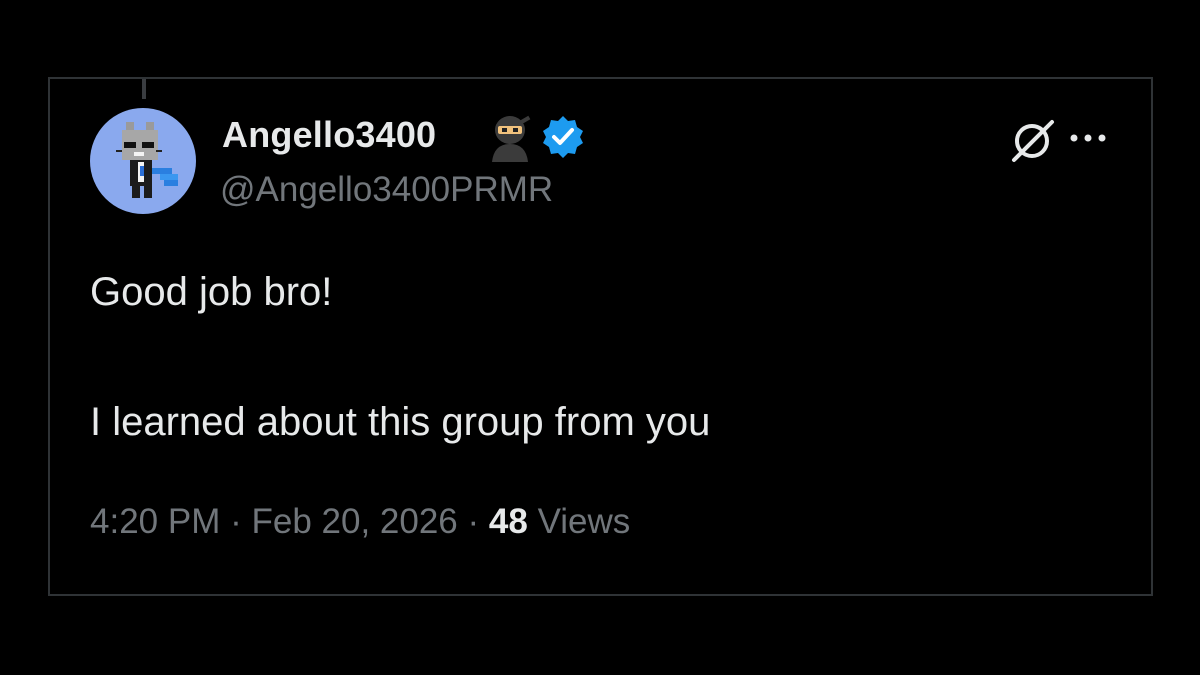 The width and height of the screenshot is (1200, 675). What do you see at coordinates (354, 521) in the screenshot?
I see `tweet-date: Feb 20, 2026` at bounding box center [354, 521].